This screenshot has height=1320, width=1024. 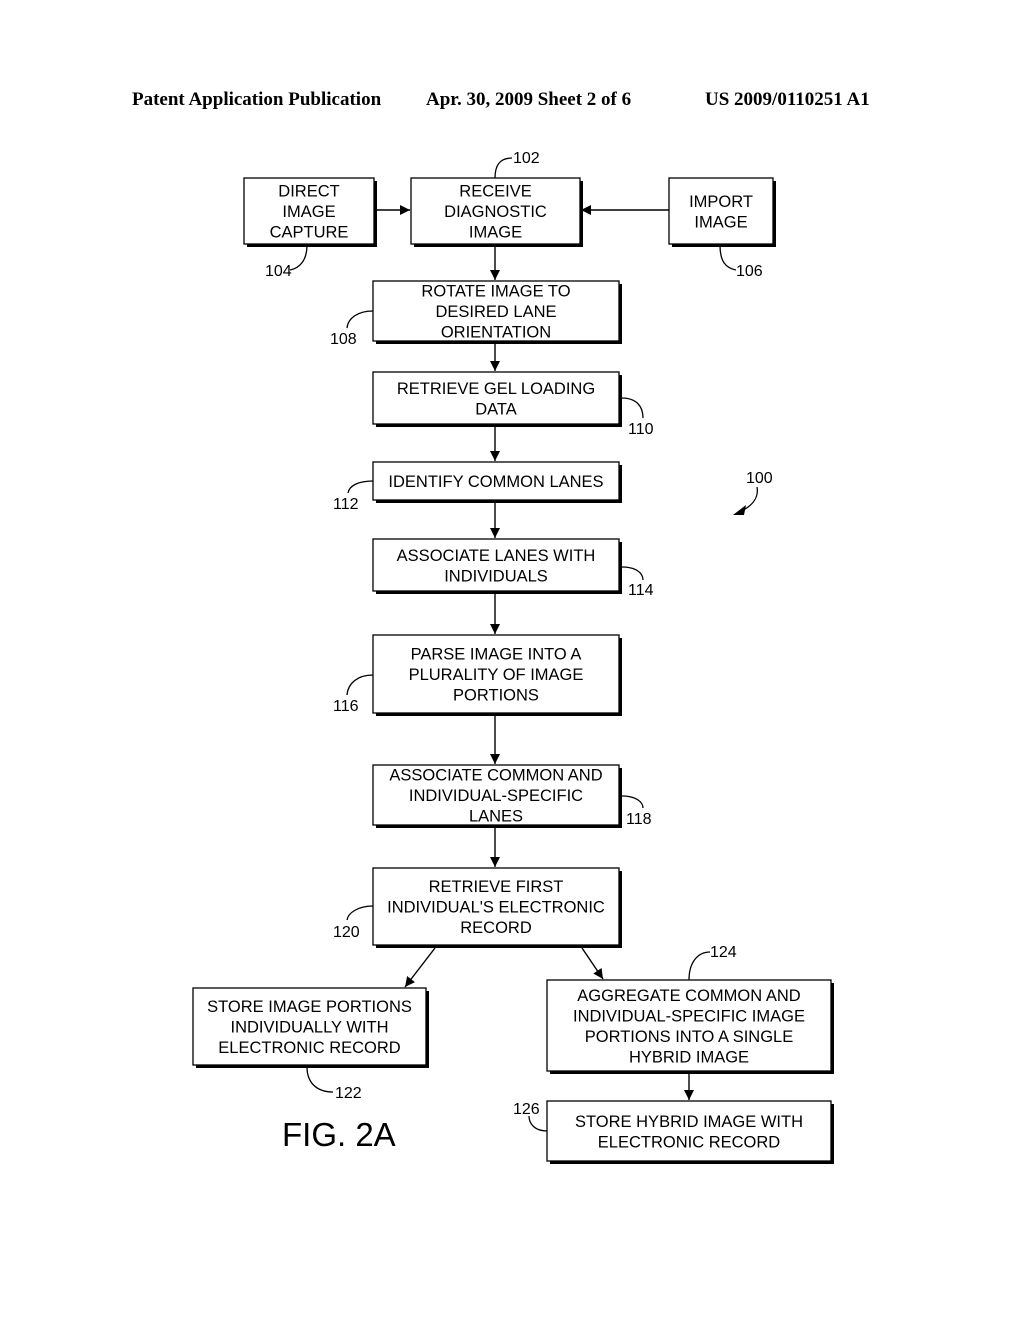 I want to click on process-box-rotate: ROTATE IMAGE TO DESIRED LANE ORIENTATION, so click(x=497, y=312).